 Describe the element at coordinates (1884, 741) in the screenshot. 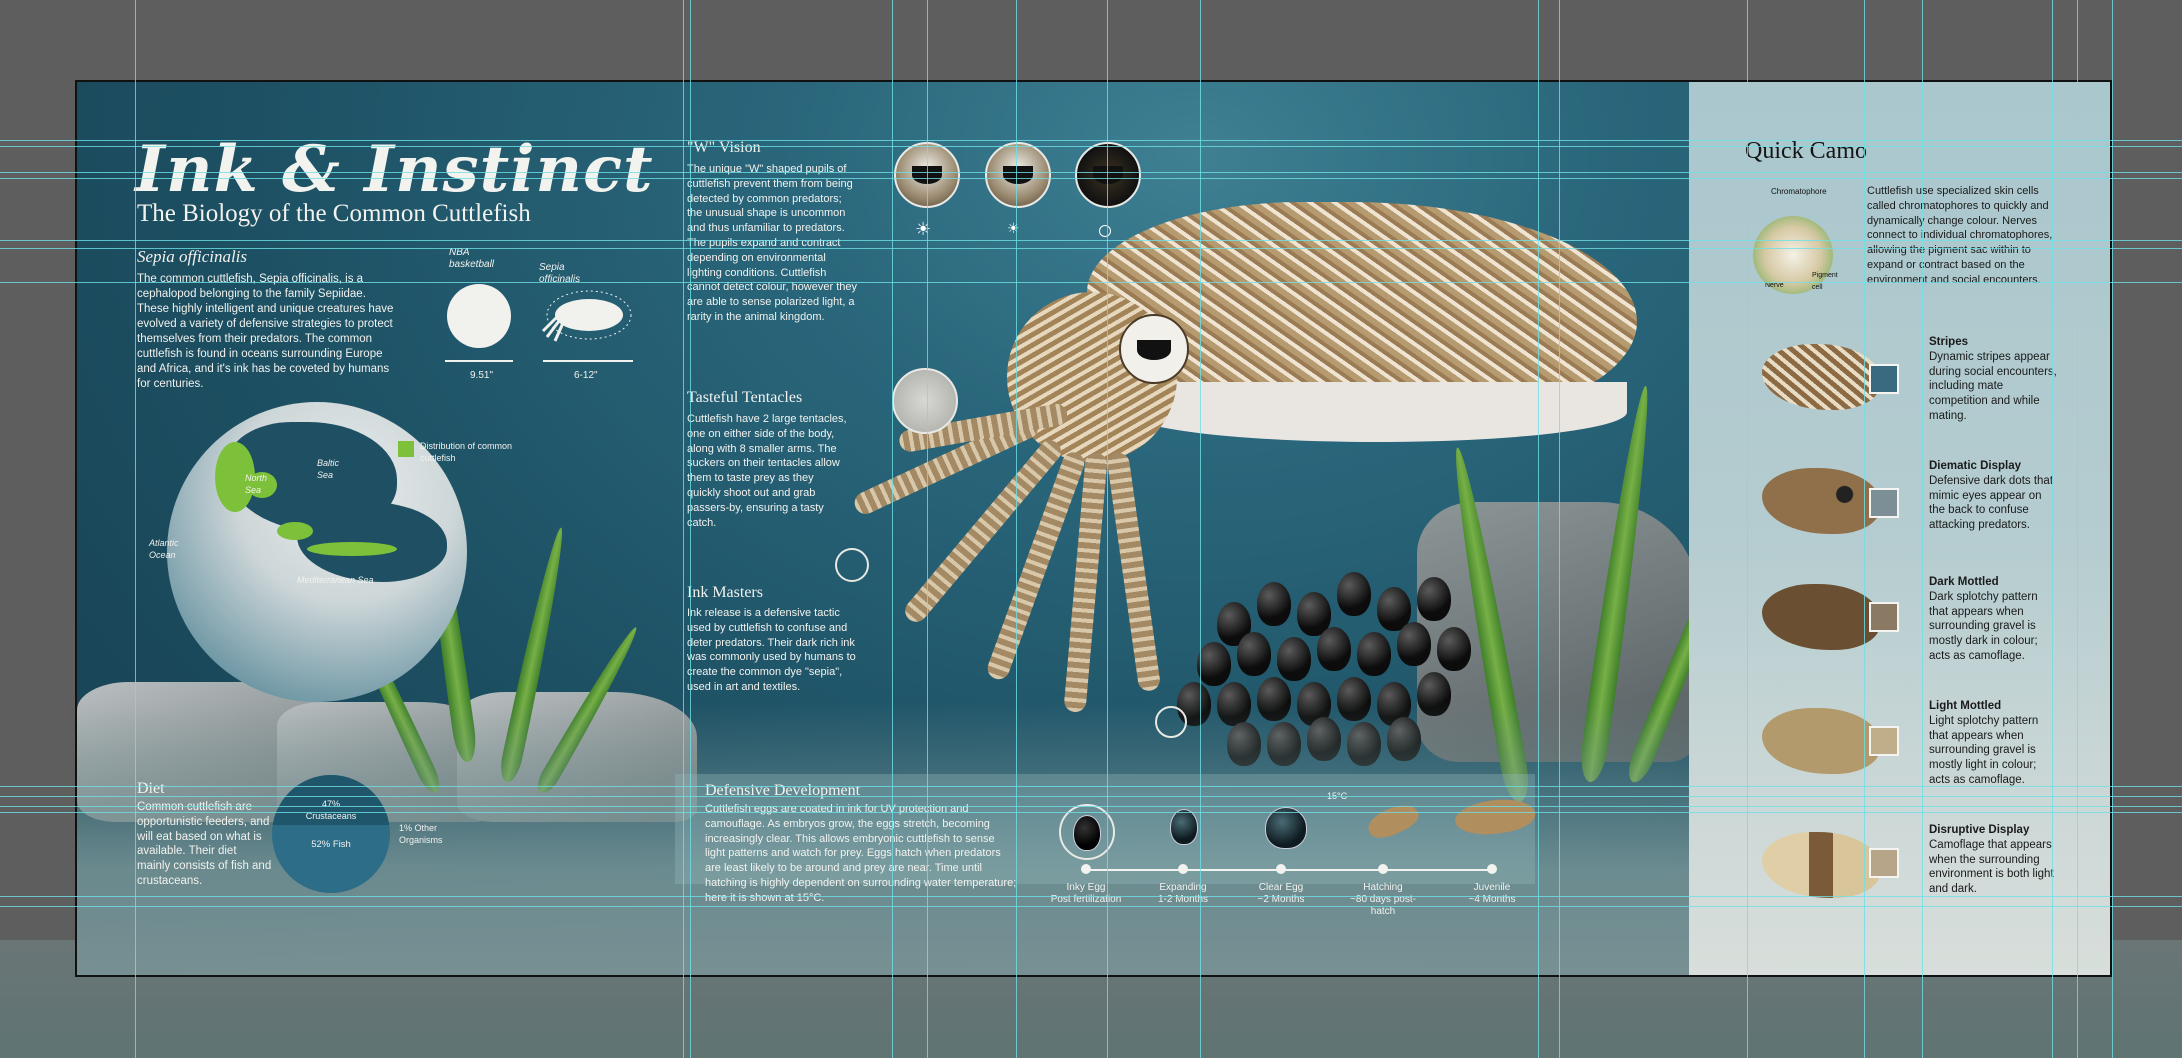

I see `light-mottled-swatch` at that location.